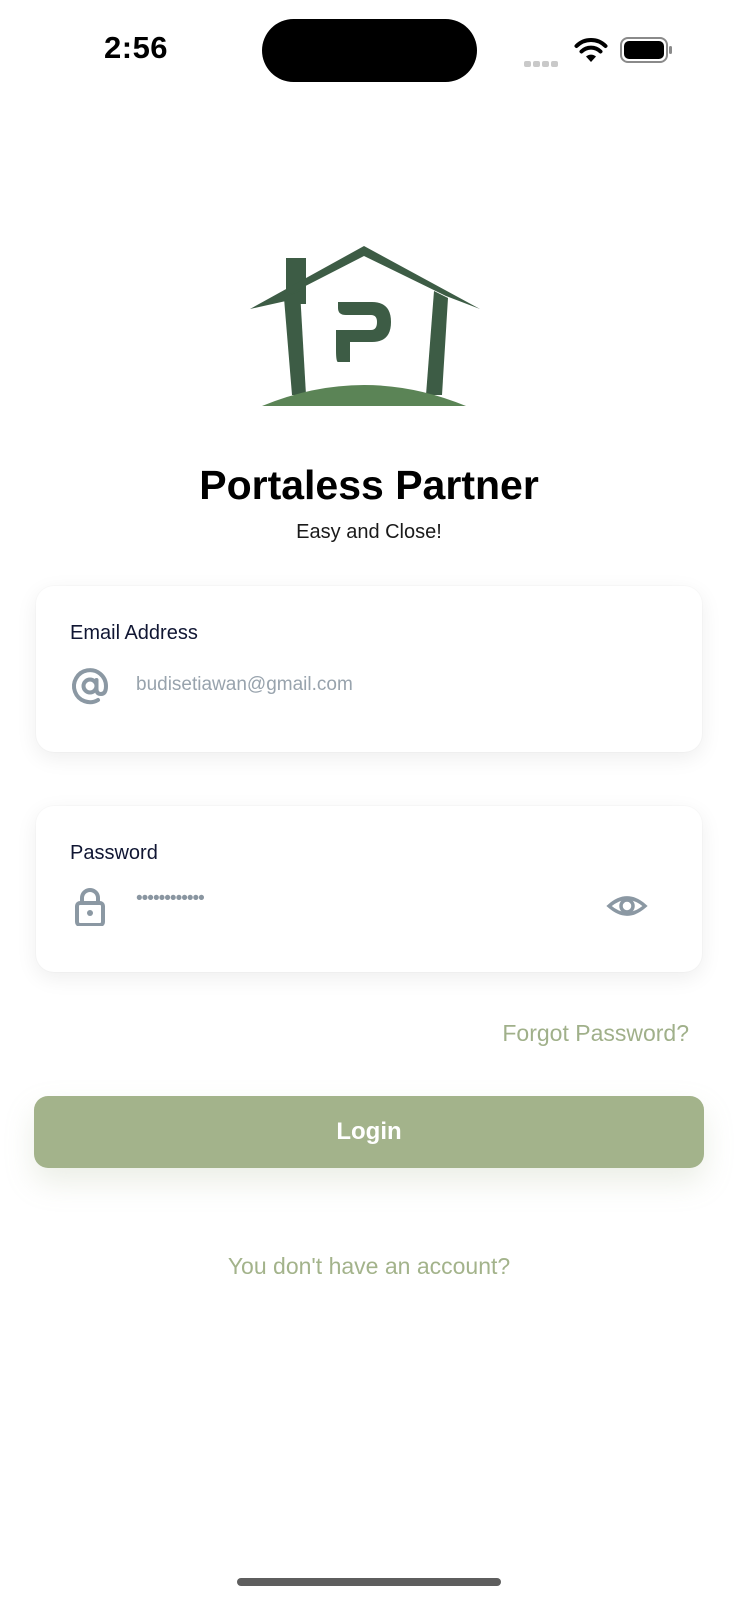 The width and height of the screenshot is (738, 1600). I want to click on dynamic-island, so click(369, 50).